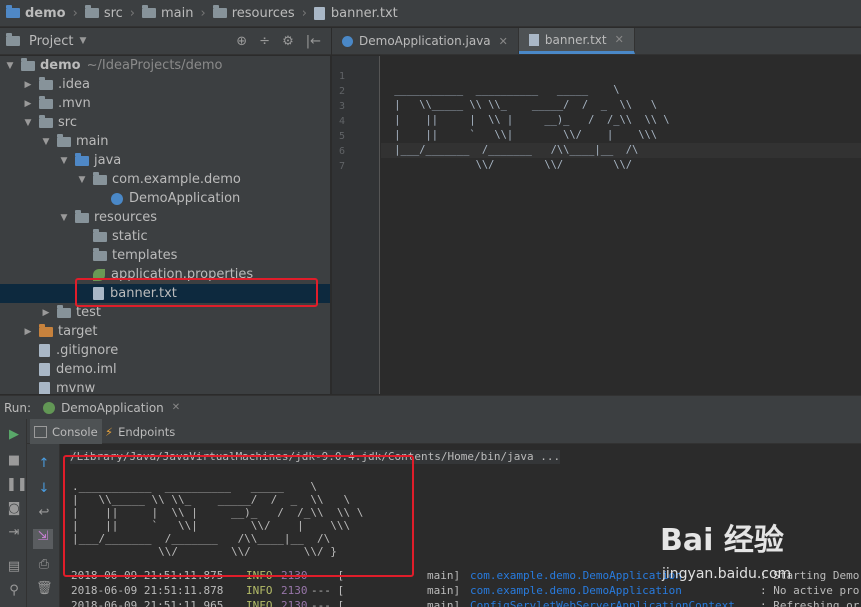  Describe the element at coordinates (43, 539) in the screenshot. I see `scroll-to-end-icon: ⇲` at that location.